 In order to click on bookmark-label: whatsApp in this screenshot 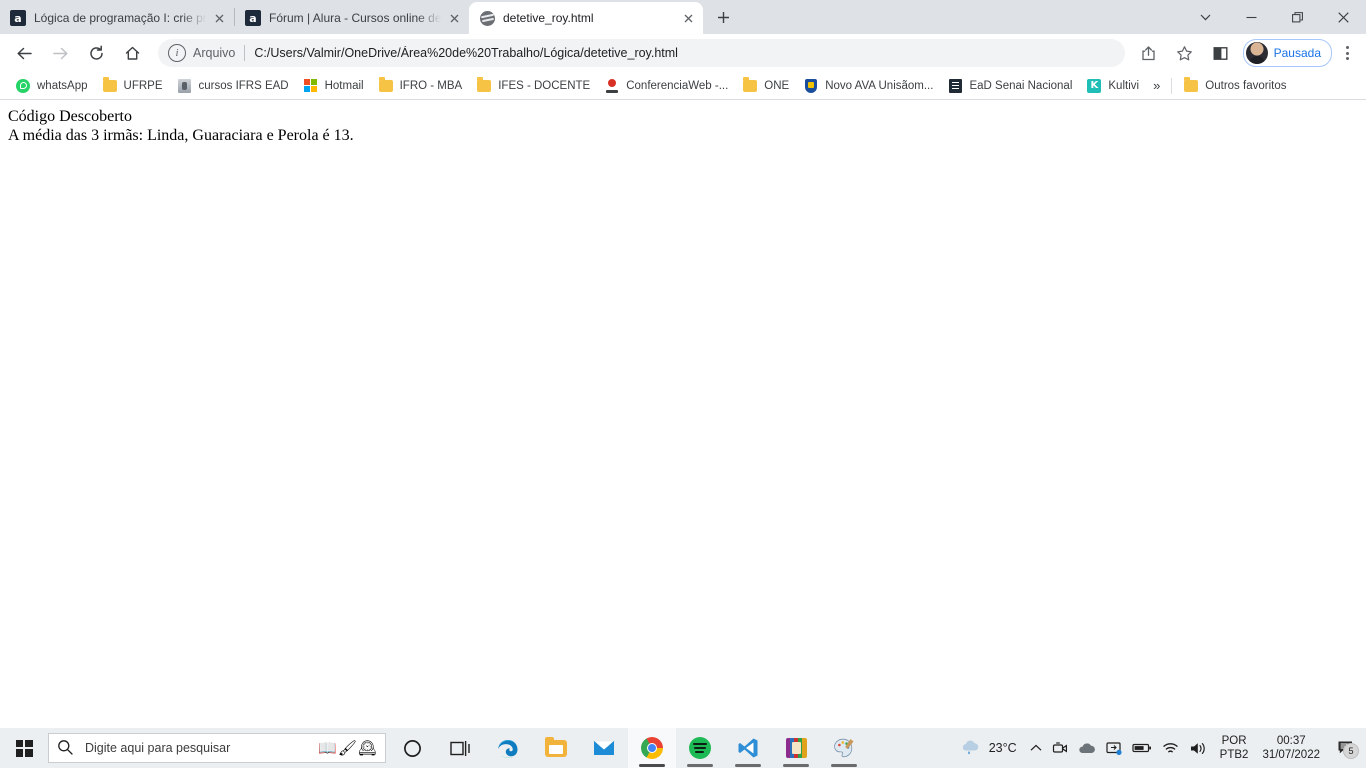, I will do `click(62, 85)`.